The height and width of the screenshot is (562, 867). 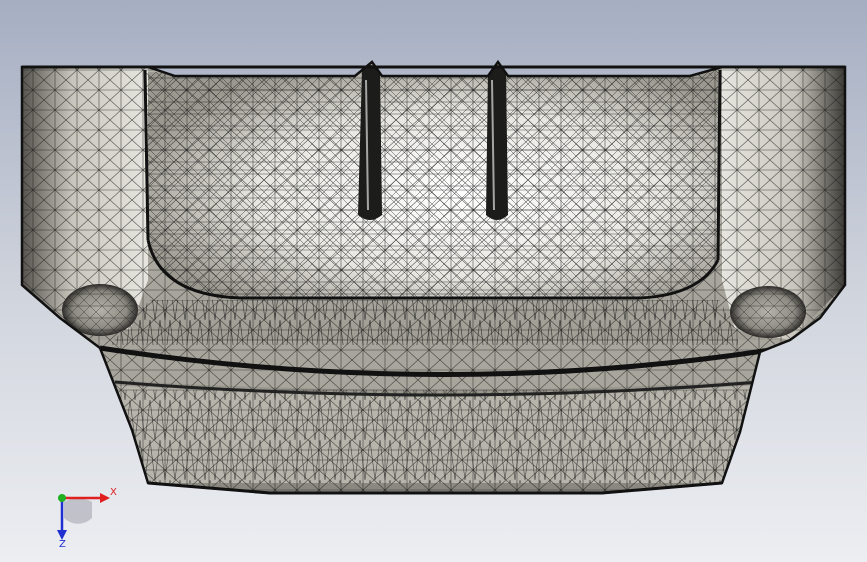 I want to click on y-axis-dot-icon, so click(x=62, y=498).